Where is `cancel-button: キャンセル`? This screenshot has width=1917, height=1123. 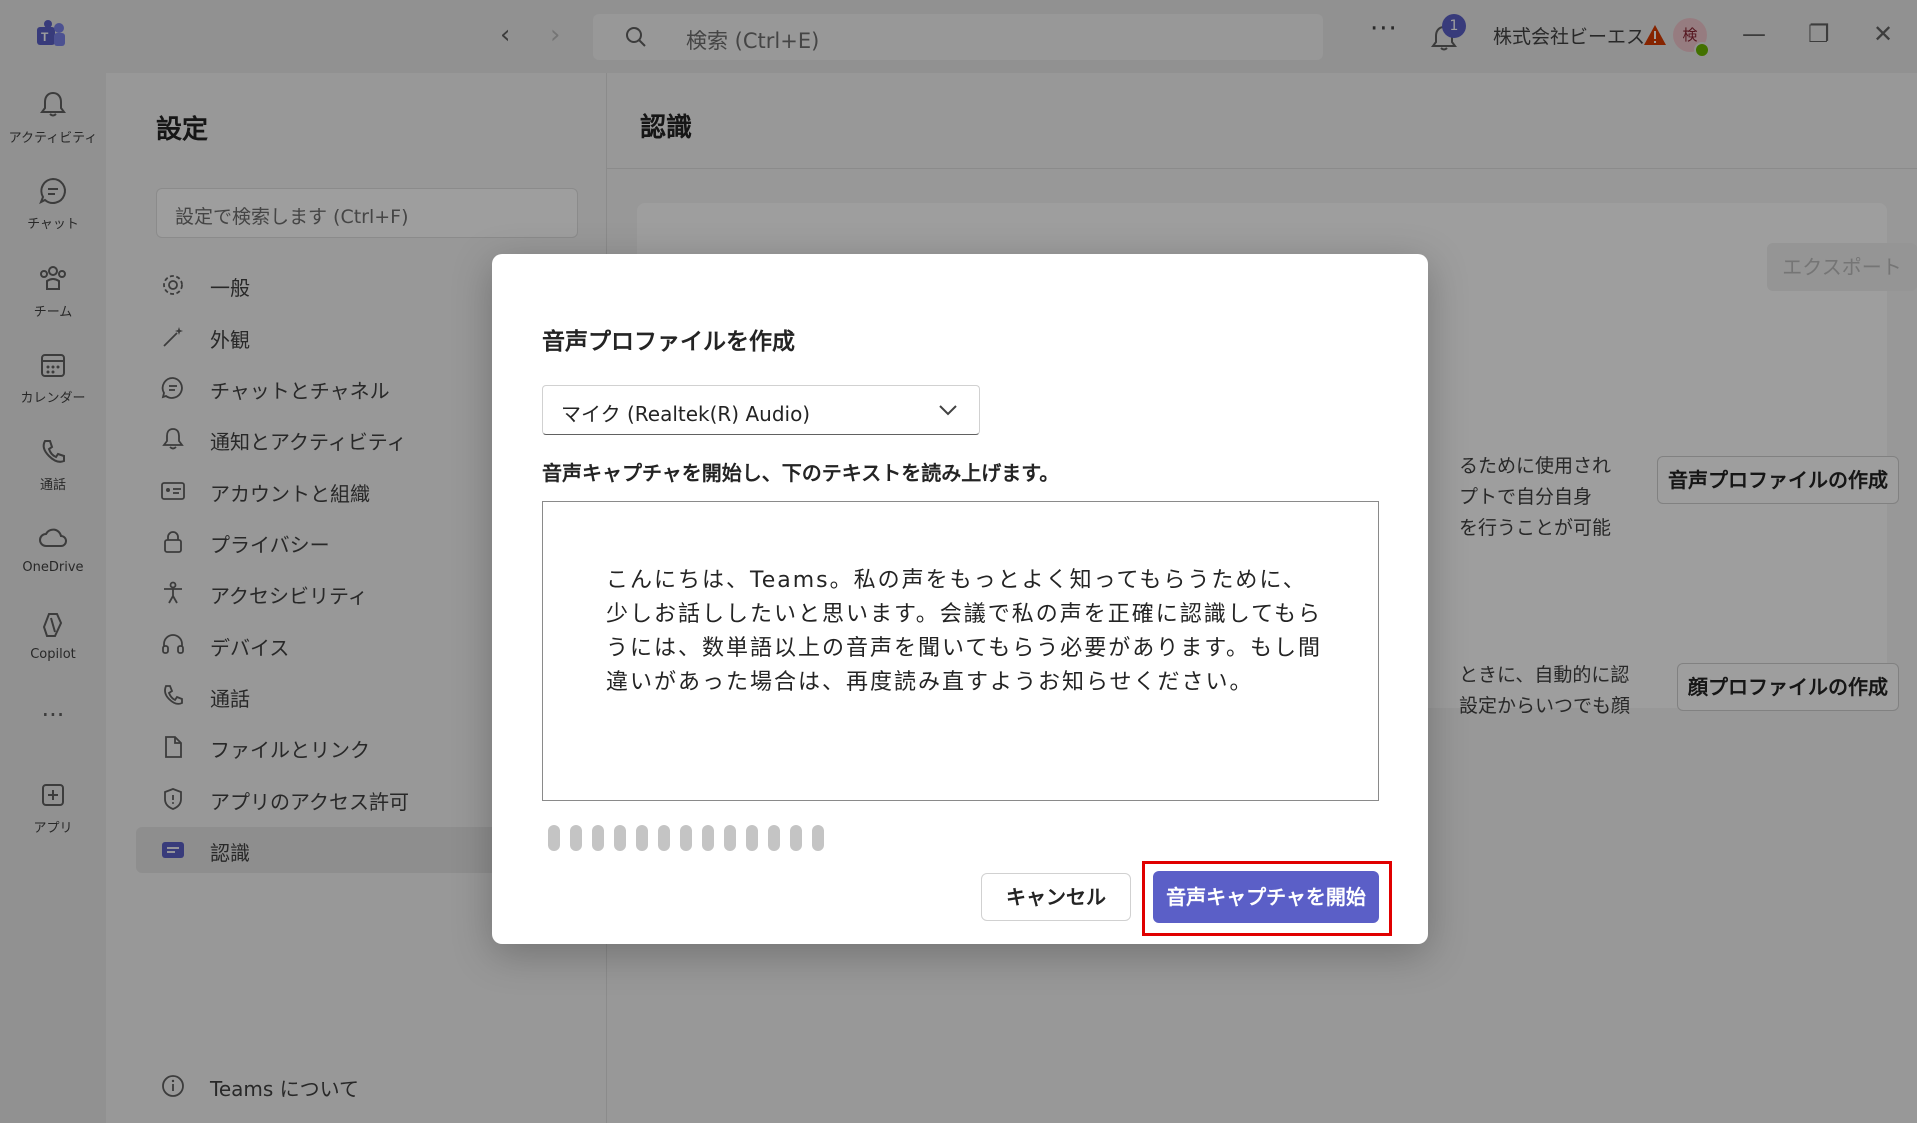
cancel-button: キャンセル is located at coordinates (1056, 897).